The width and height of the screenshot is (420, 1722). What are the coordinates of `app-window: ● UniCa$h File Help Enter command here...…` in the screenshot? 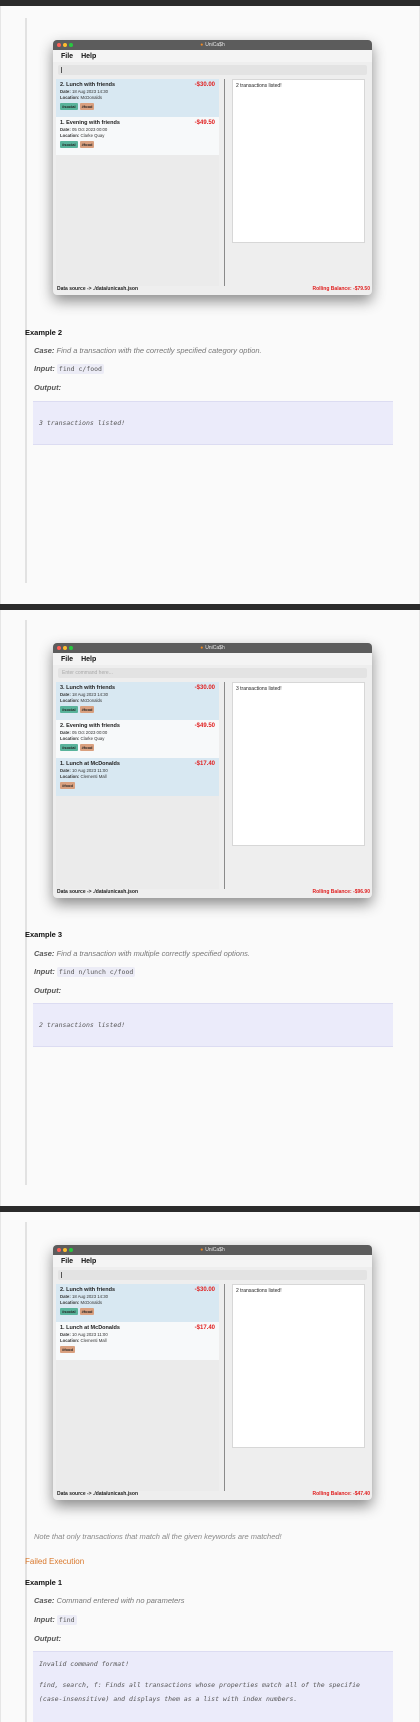 It's located at (212, 770).